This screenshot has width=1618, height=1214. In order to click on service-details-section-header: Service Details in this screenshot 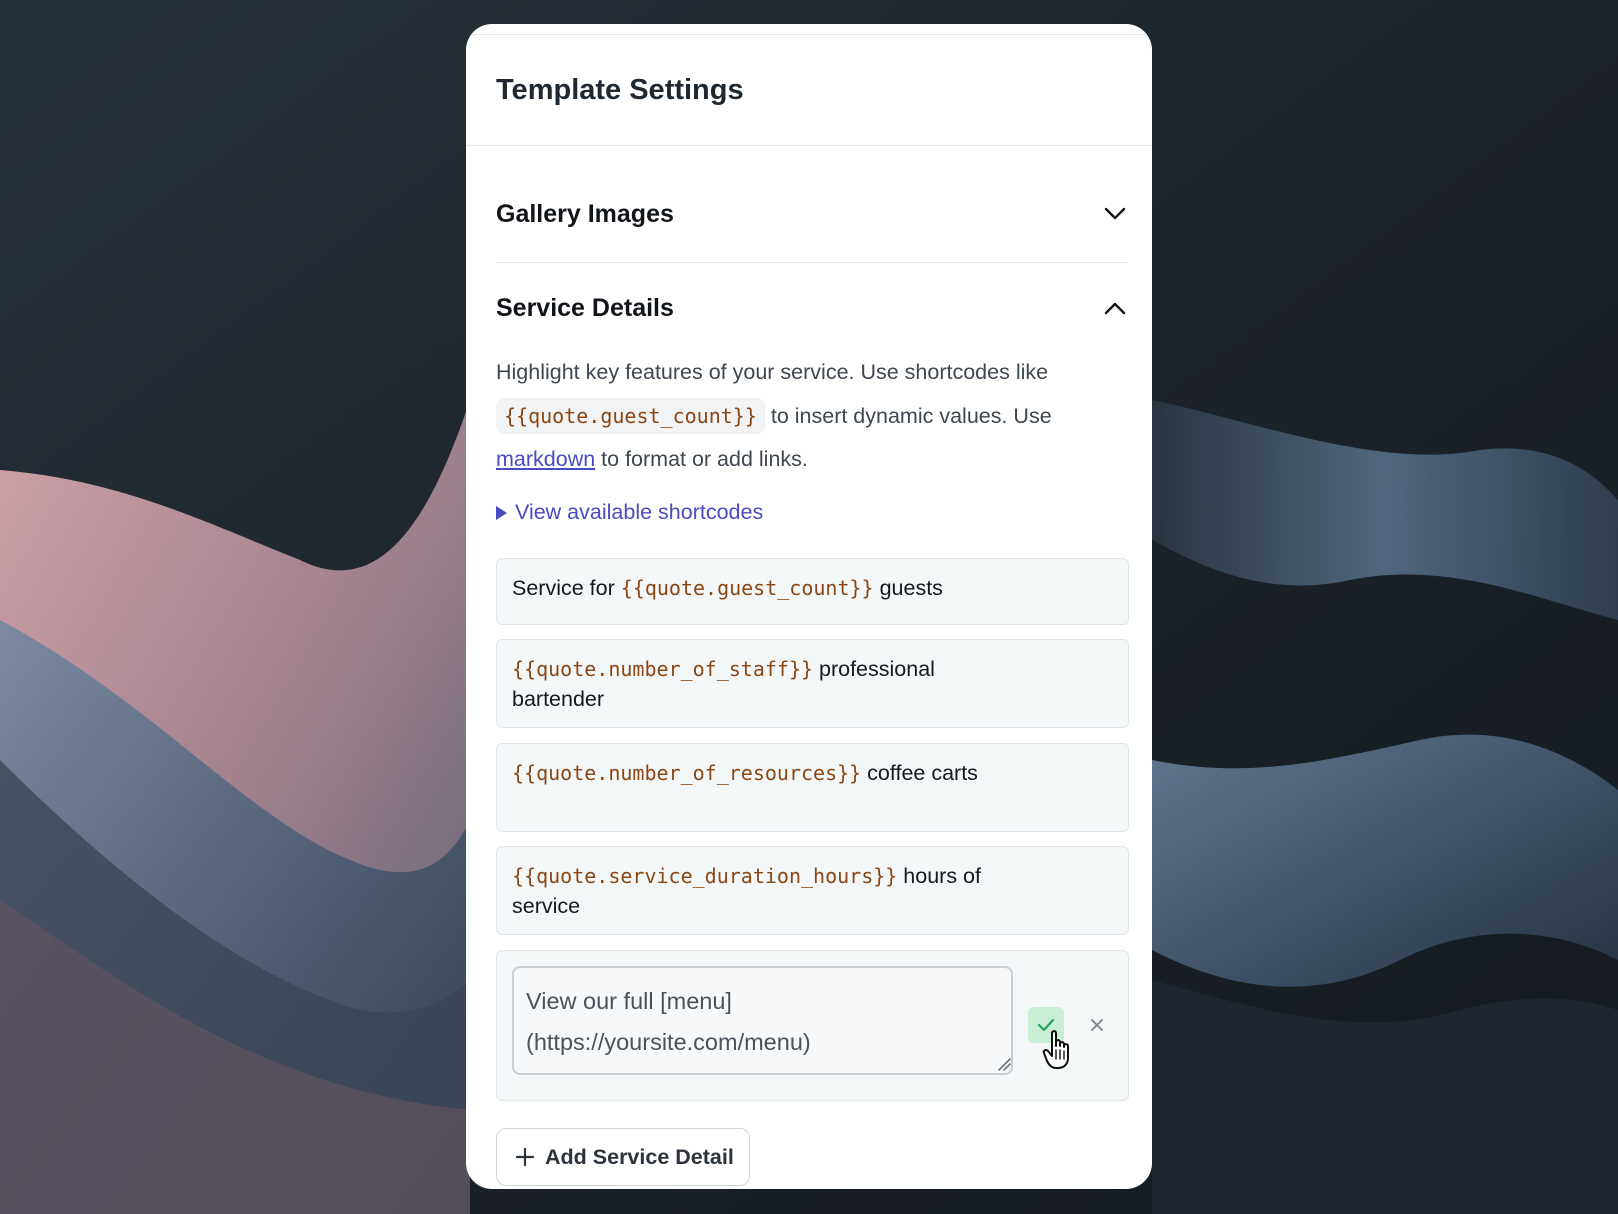, I will do `click(812, 308)`.